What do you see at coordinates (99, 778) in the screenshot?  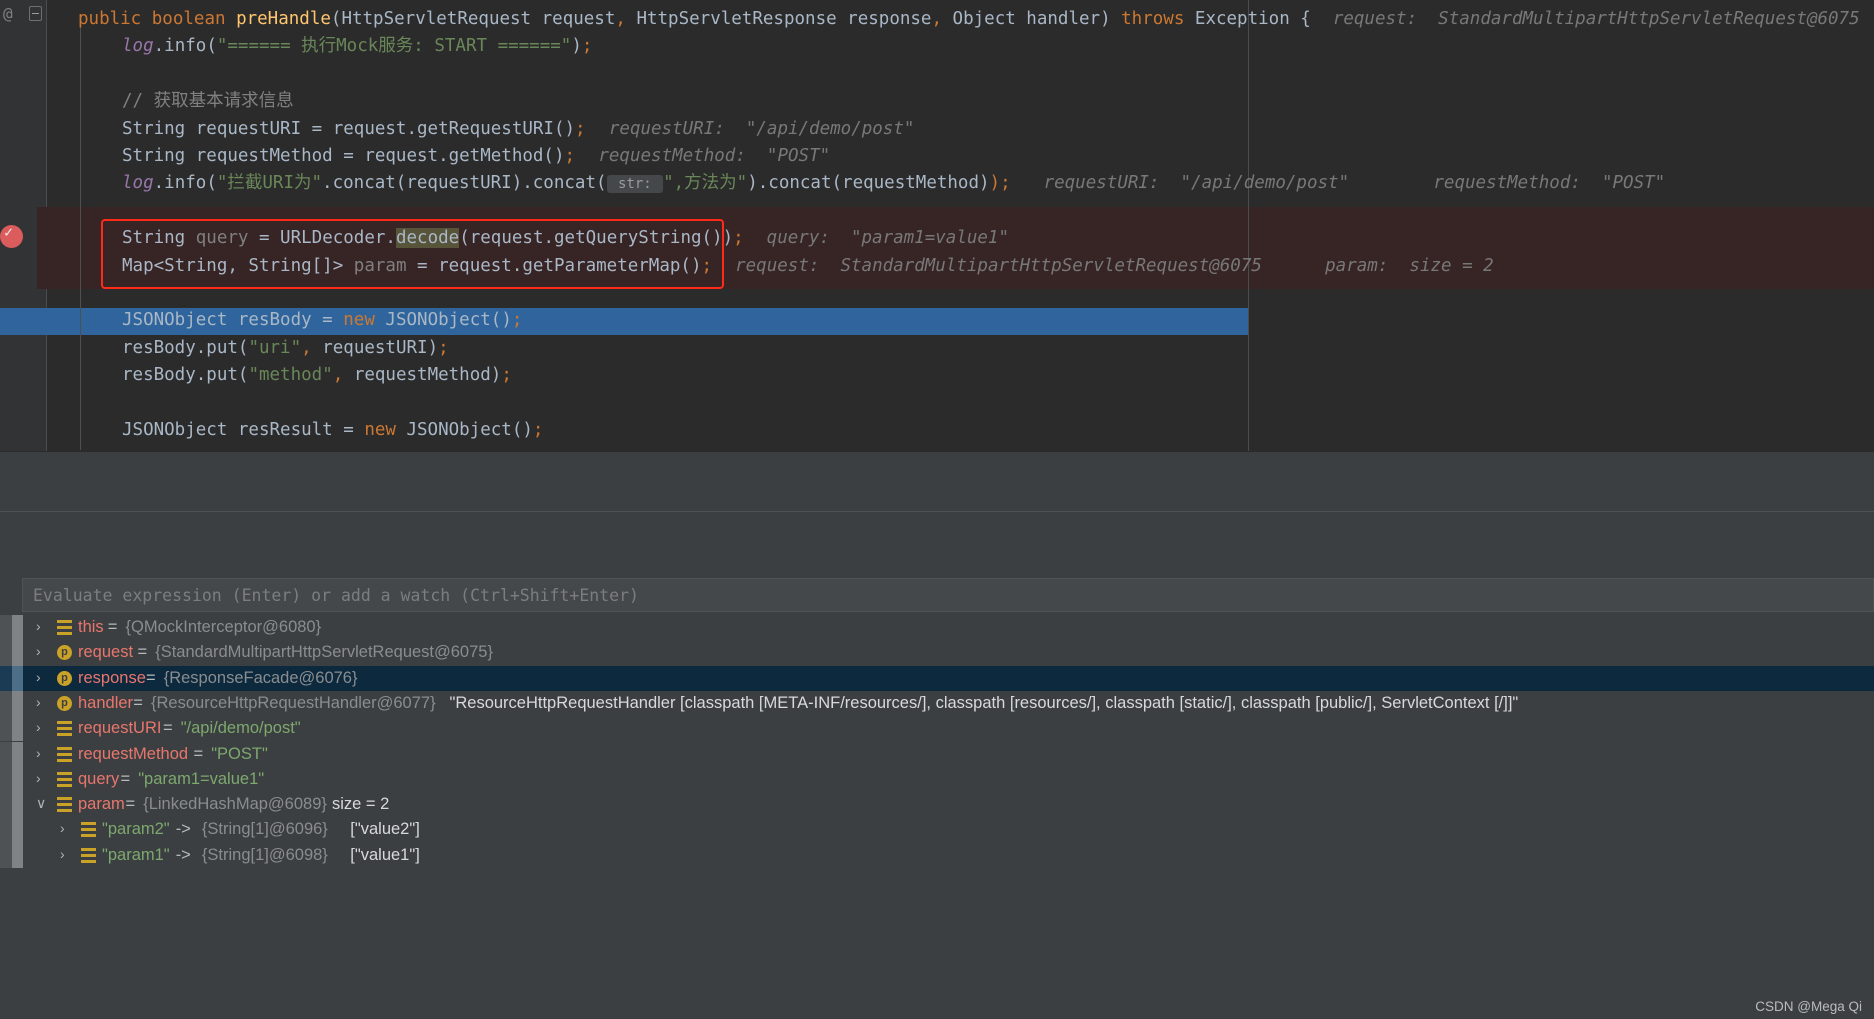 I see `variable-name: query` at bounding box center [99, 778].